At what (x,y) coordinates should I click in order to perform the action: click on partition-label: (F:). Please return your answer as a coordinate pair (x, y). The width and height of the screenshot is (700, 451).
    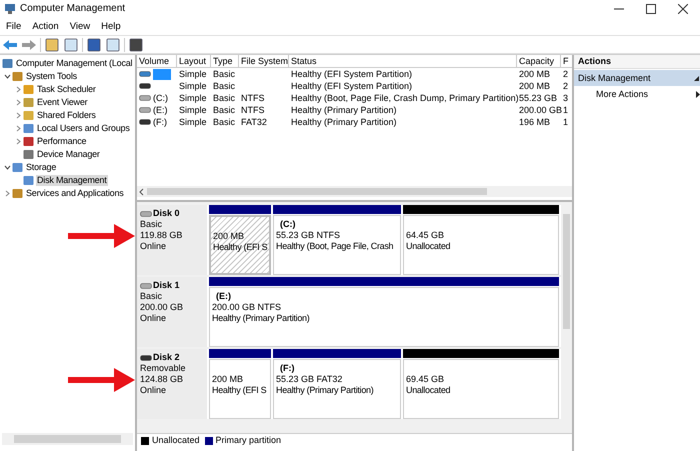
    Looking at the image, I should click on (287, 368).